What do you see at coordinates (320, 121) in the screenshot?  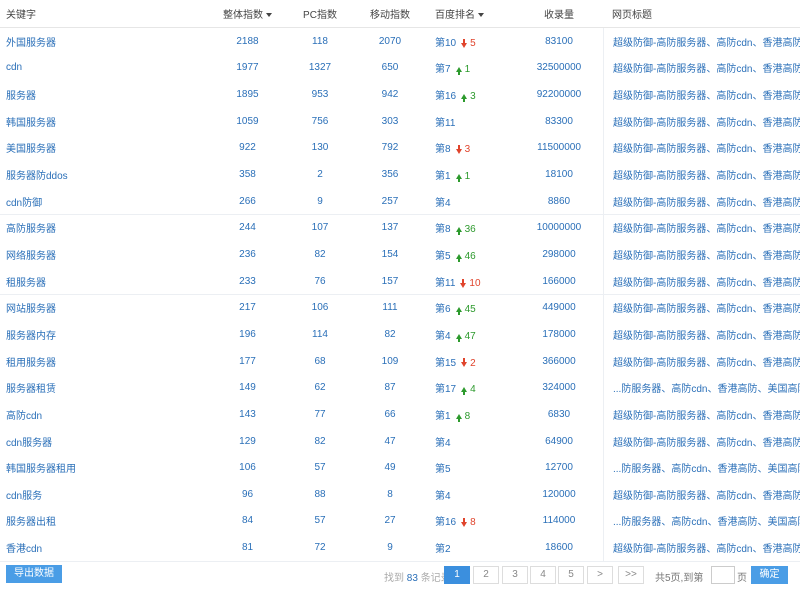 I see `pc-index-value: 756` at bounding box center [320, 121].